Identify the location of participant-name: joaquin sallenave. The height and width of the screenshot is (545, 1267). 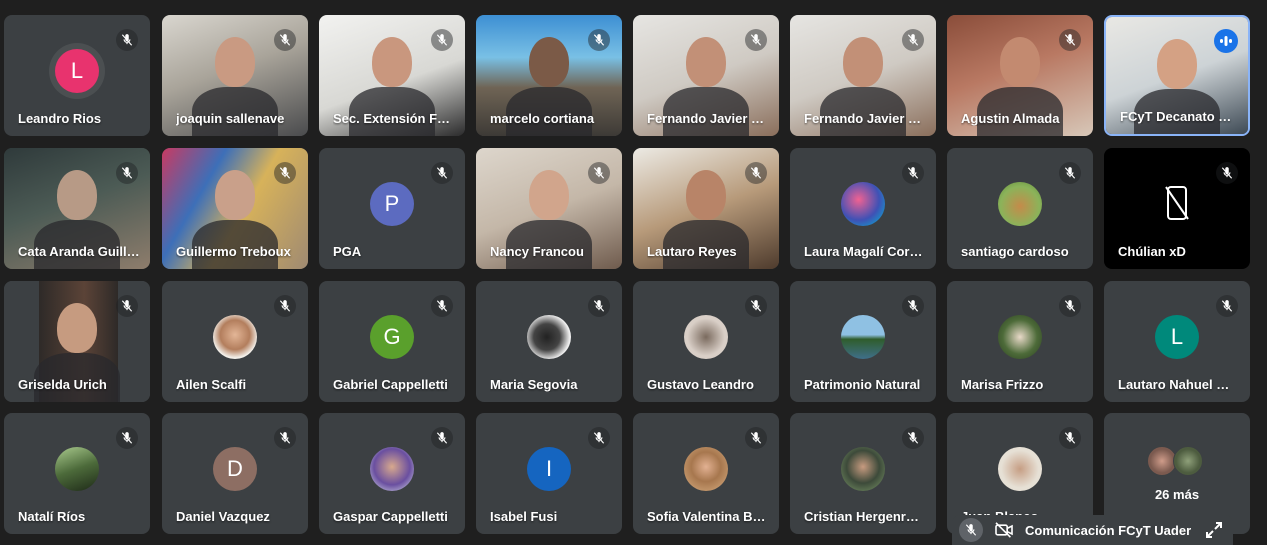
(230, 118).